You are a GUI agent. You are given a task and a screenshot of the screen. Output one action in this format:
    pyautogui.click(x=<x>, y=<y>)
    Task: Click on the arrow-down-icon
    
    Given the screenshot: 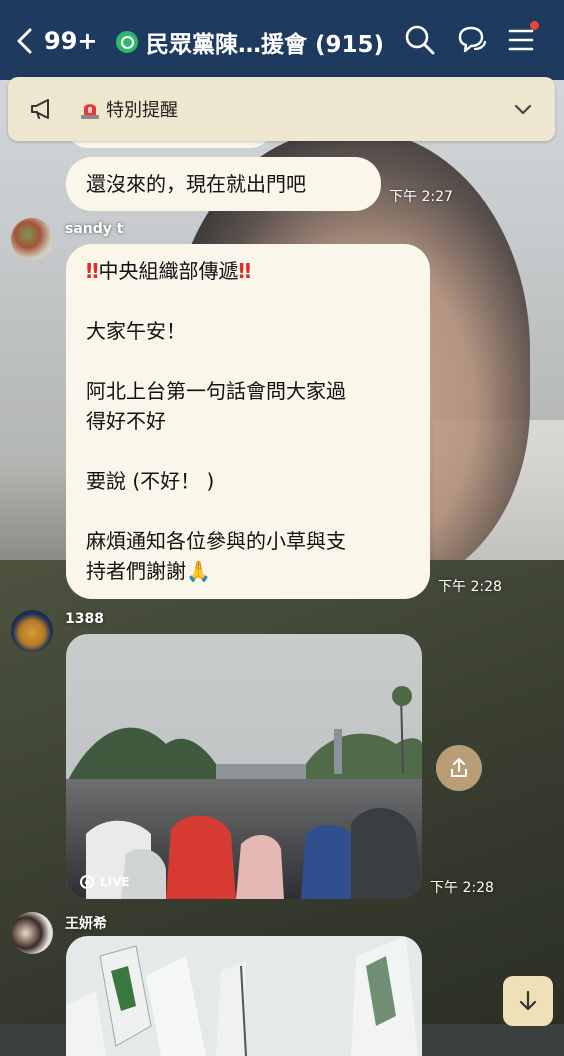 What is the action you would take?
    pyautogui.click(x=528, y=1000)
    